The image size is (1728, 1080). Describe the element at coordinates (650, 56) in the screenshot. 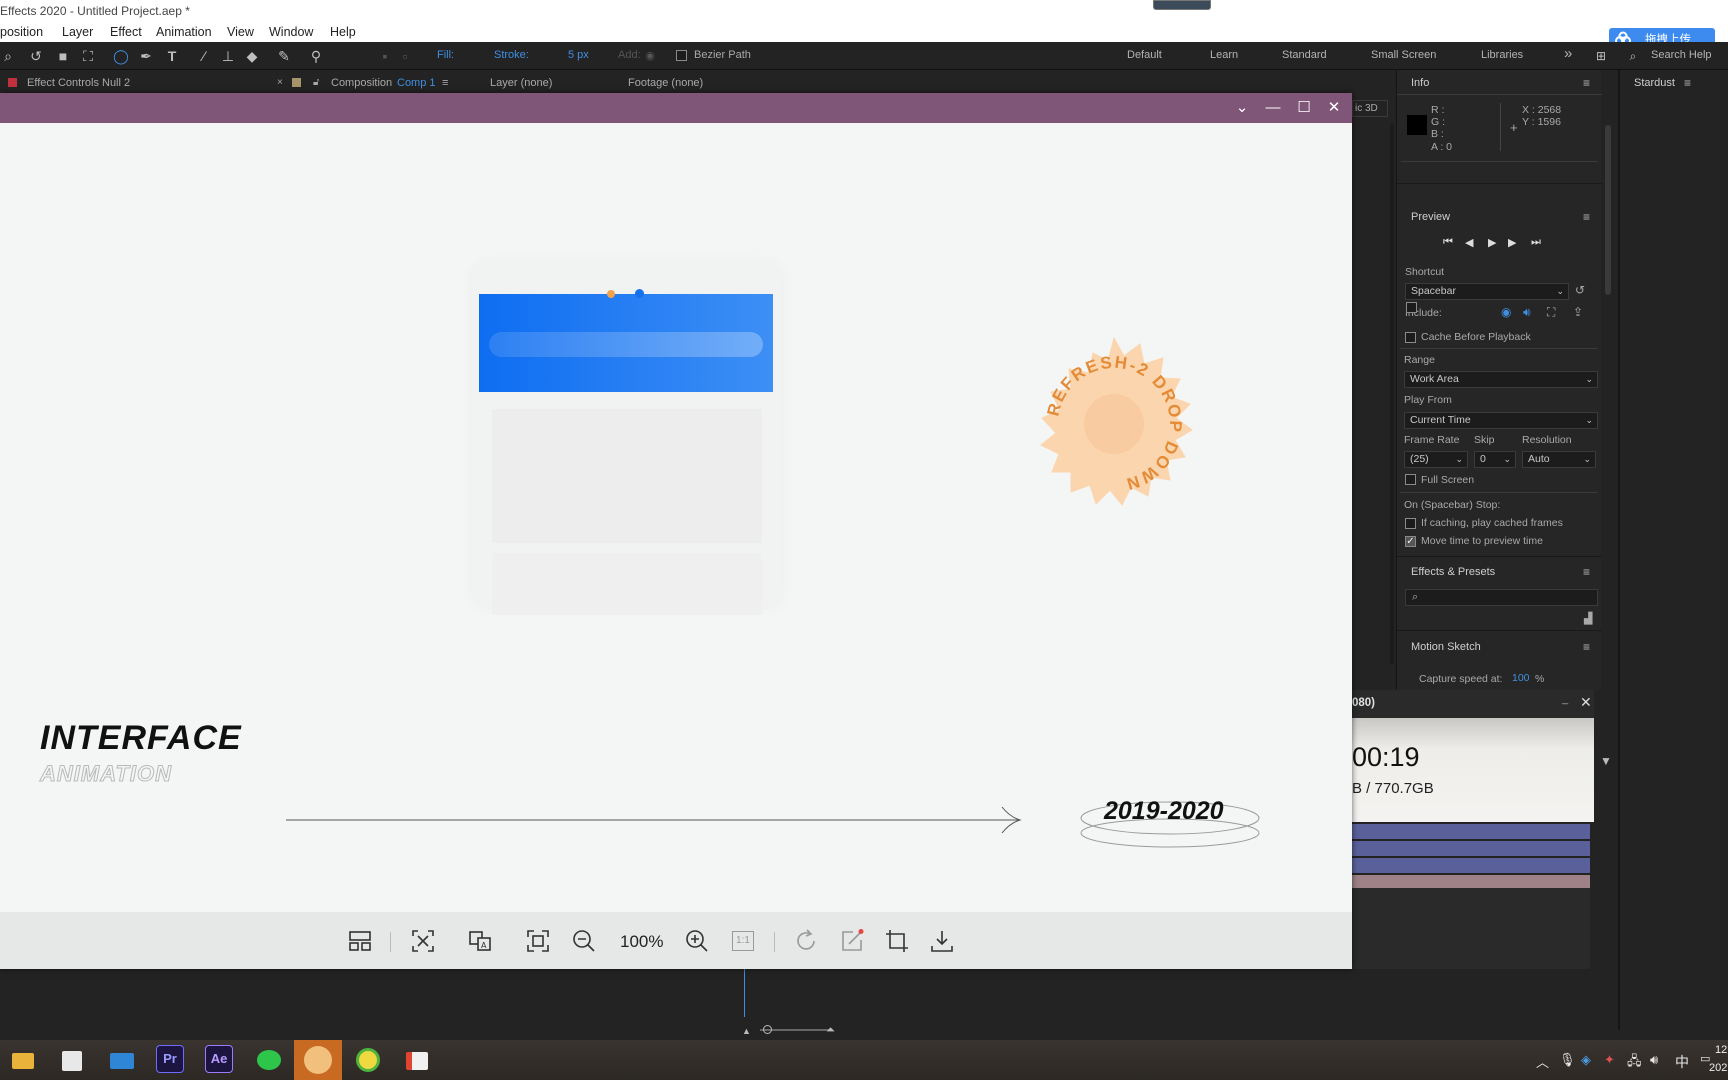

I see `add-dropdown-icon: ◉` at that location.